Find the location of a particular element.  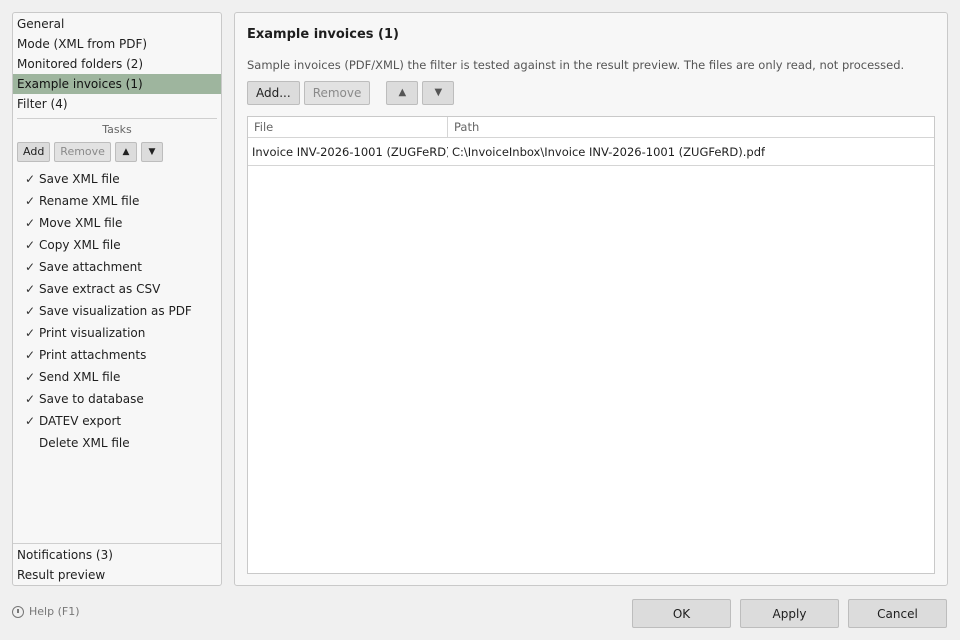

help-label: Help (F1) is located at coordinates (54, 611).